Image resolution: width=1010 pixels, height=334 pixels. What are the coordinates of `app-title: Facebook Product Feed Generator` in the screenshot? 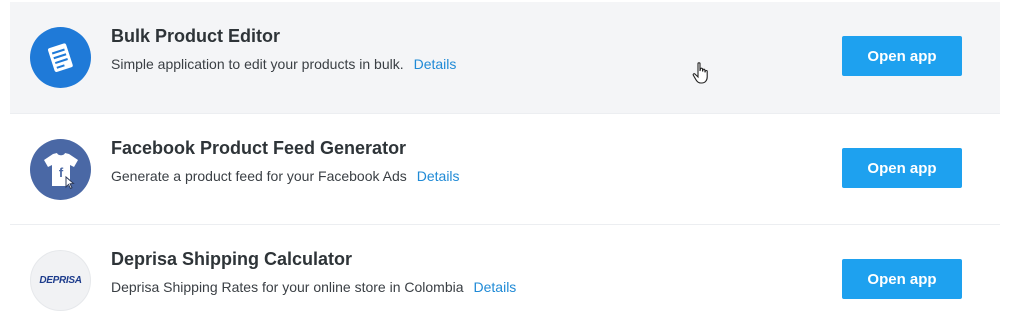 It's located at (259, 148).